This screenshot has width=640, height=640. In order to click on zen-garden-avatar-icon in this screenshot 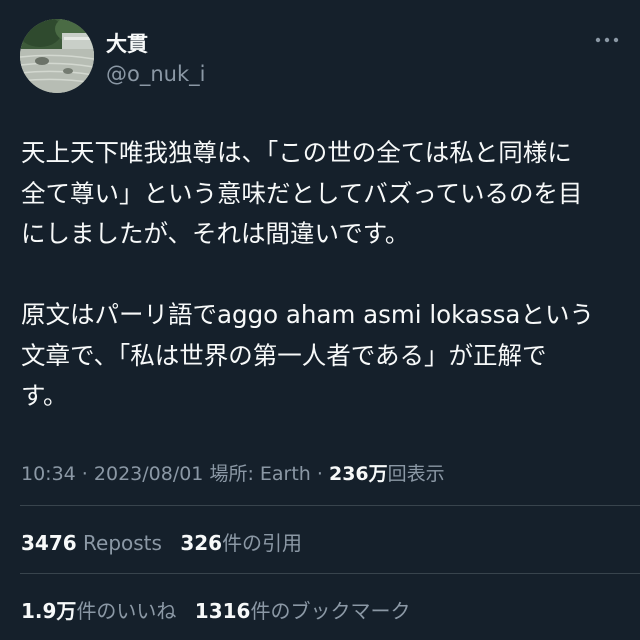, I will do `click(57, 56)`.